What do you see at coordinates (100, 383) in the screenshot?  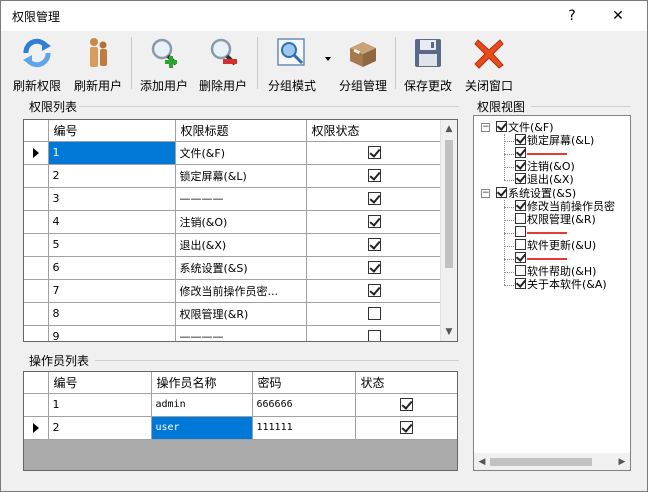 I see `column-header-id: 编号` at bounding box center [100, 383].